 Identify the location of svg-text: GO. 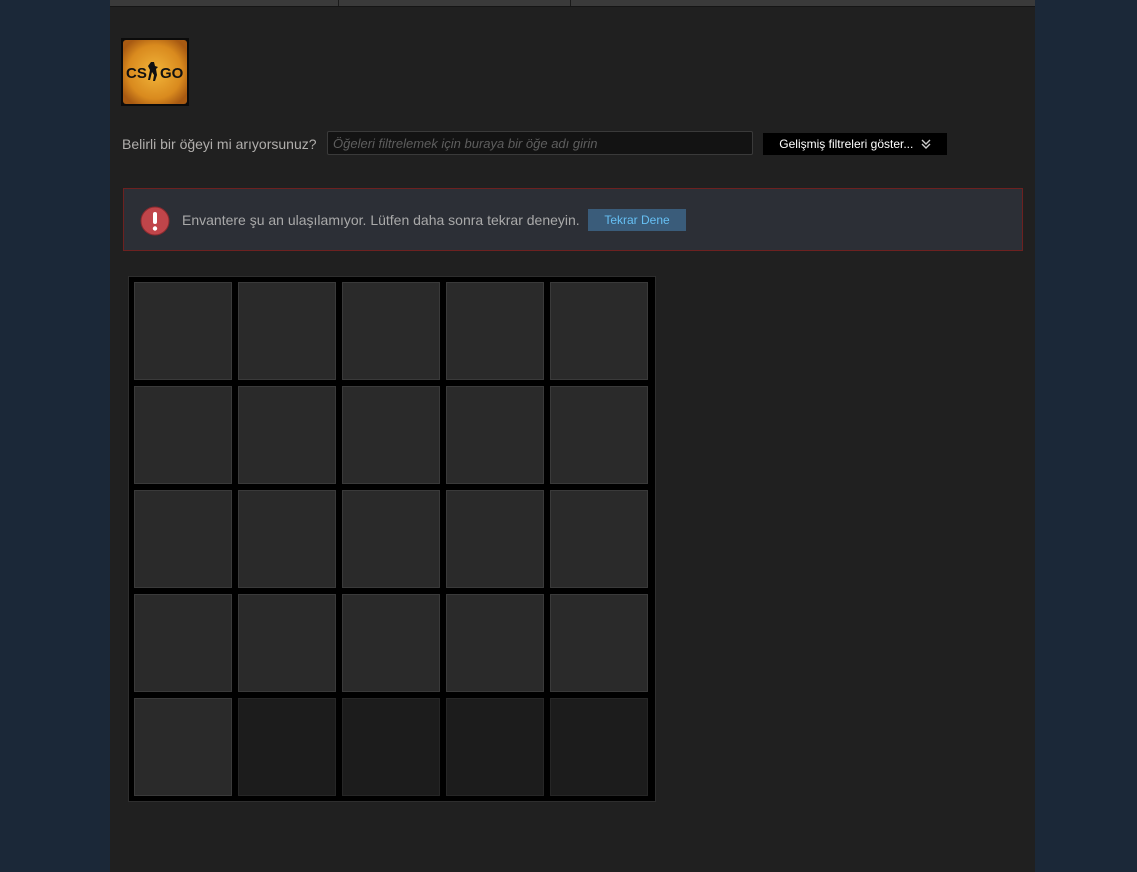
(172, 73).